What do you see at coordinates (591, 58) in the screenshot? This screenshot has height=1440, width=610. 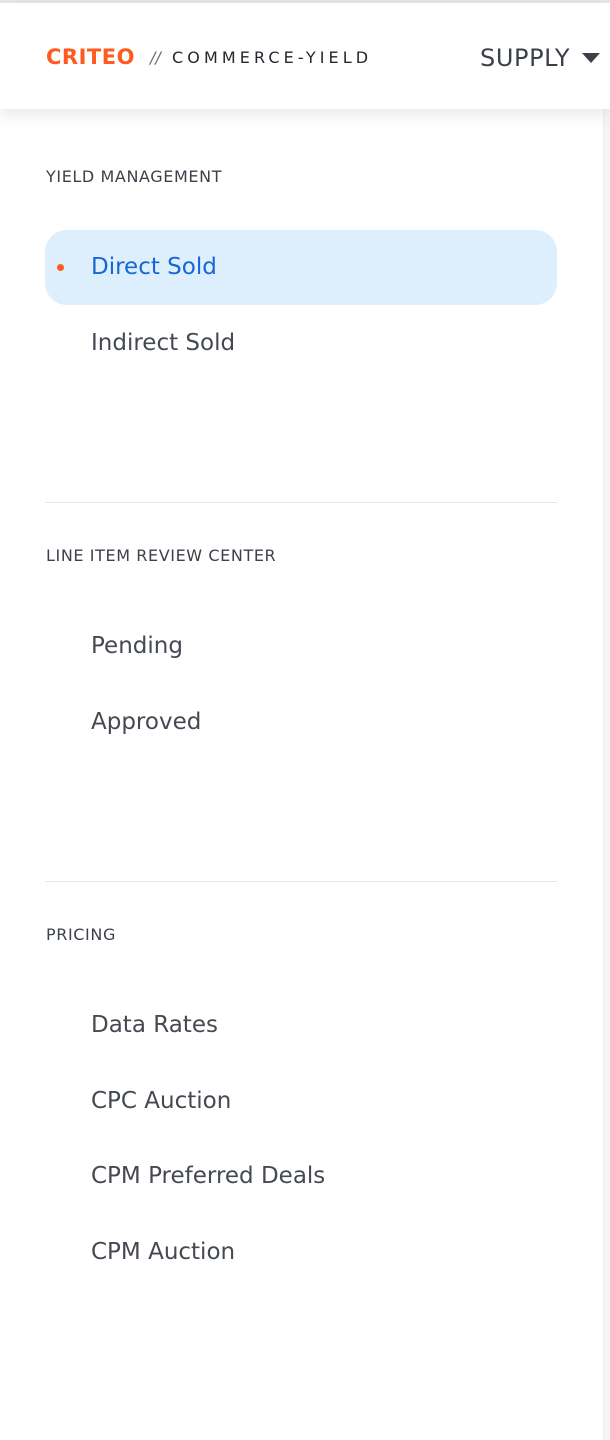 I see `caret-down-icon` at bounding box center [591, 58].